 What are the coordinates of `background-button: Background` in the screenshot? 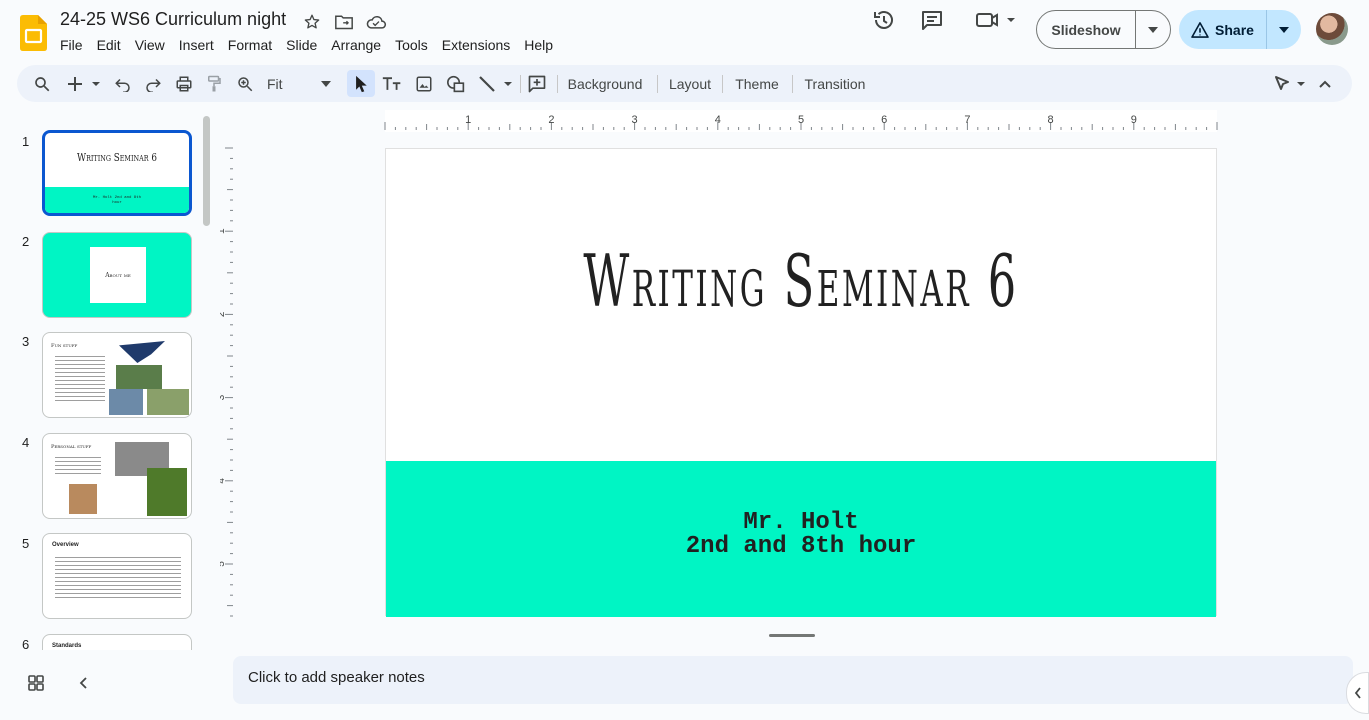 It's located at (605, 83).